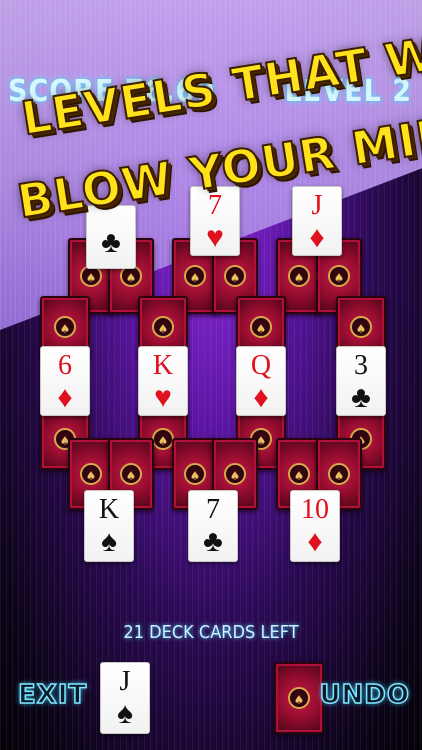  I want to click on exit-button: EXIT, so click(52, 695).